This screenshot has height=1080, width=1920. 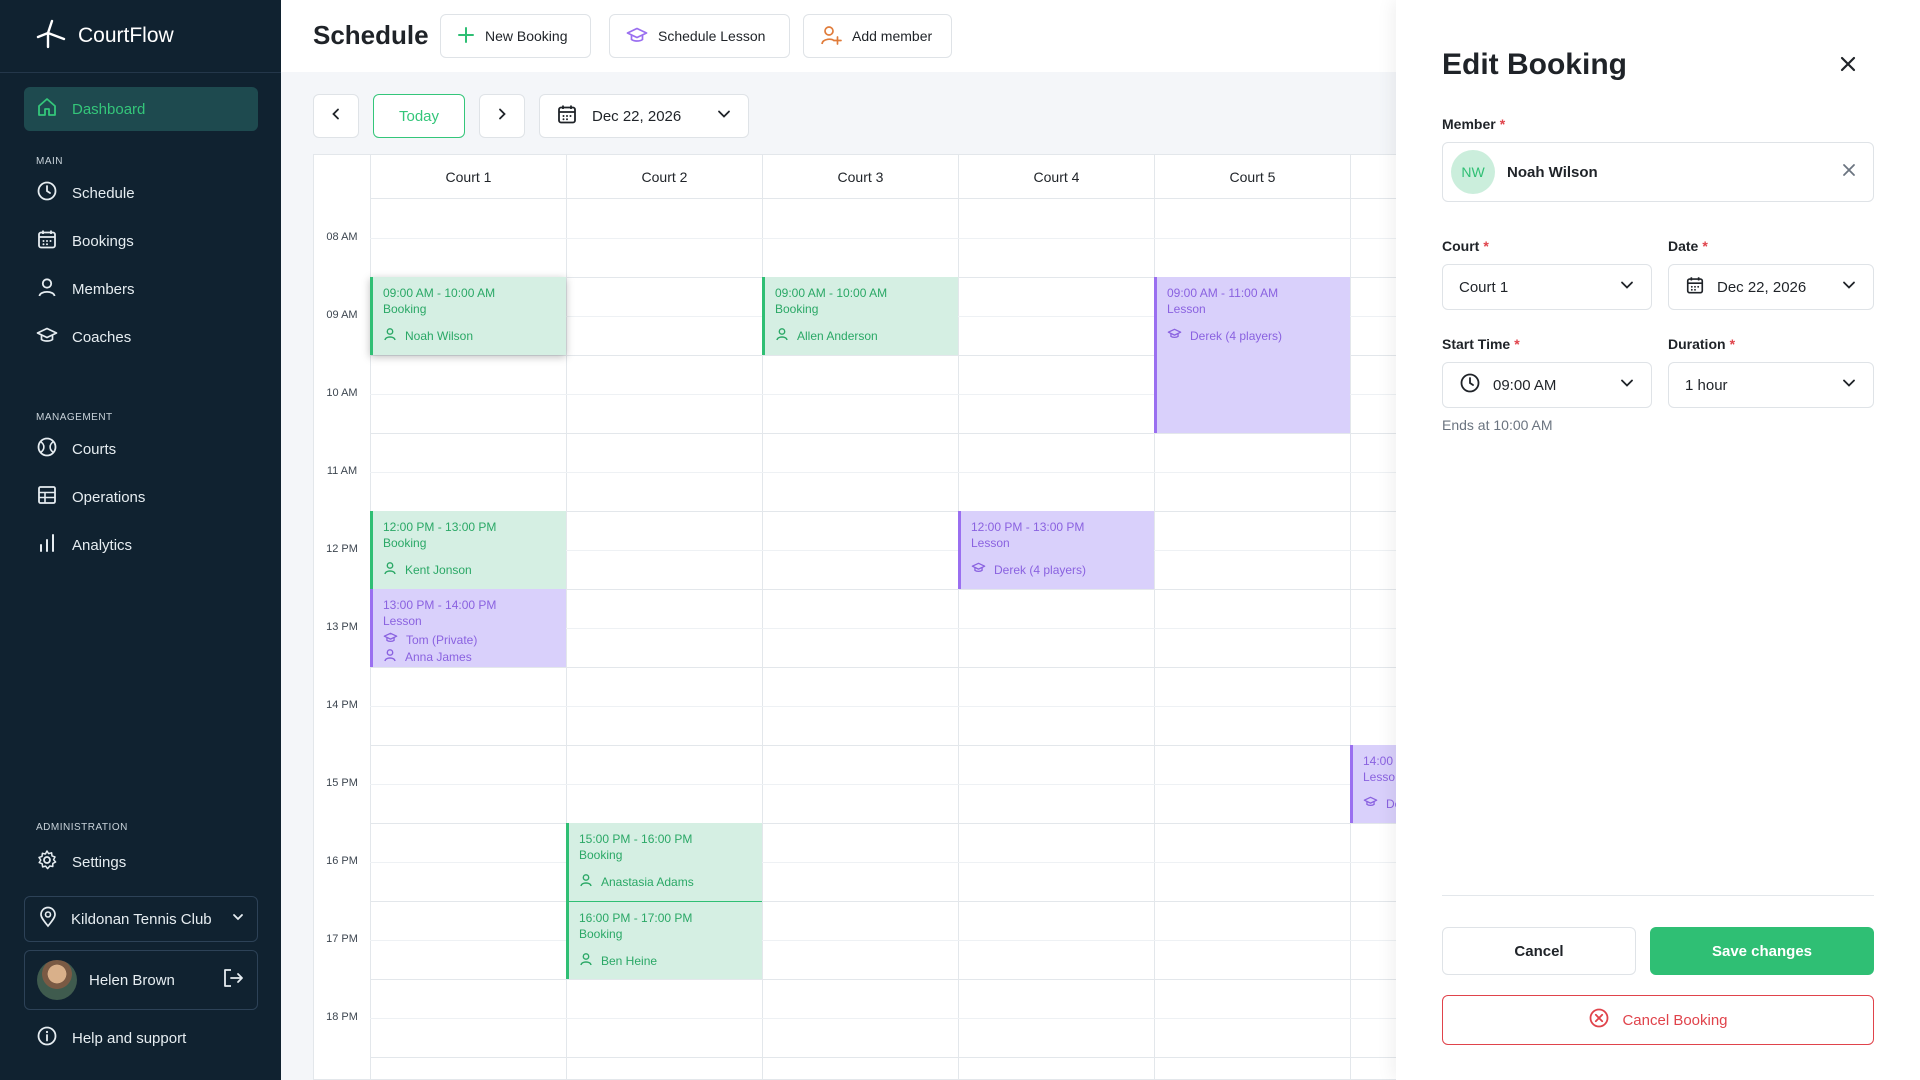 What do you see at coordinates (47, 545) in the screenshot?
I see `bar-chart-icon` at bounding box center [47, 545].